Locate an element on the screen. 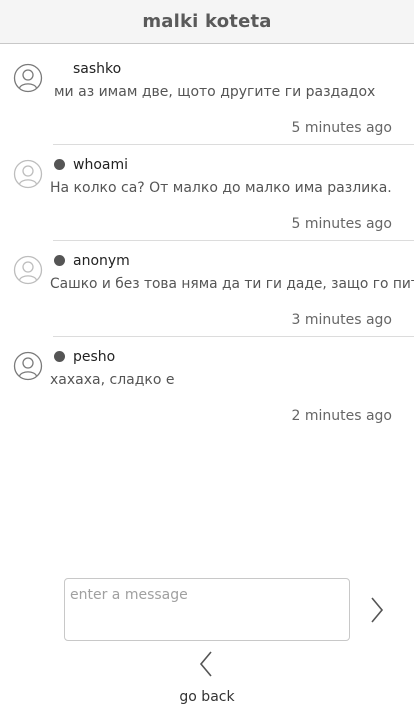 This screenshot has height=716, width=414. message-text: хахаха, сладко е is located at coordinates (112, 380).